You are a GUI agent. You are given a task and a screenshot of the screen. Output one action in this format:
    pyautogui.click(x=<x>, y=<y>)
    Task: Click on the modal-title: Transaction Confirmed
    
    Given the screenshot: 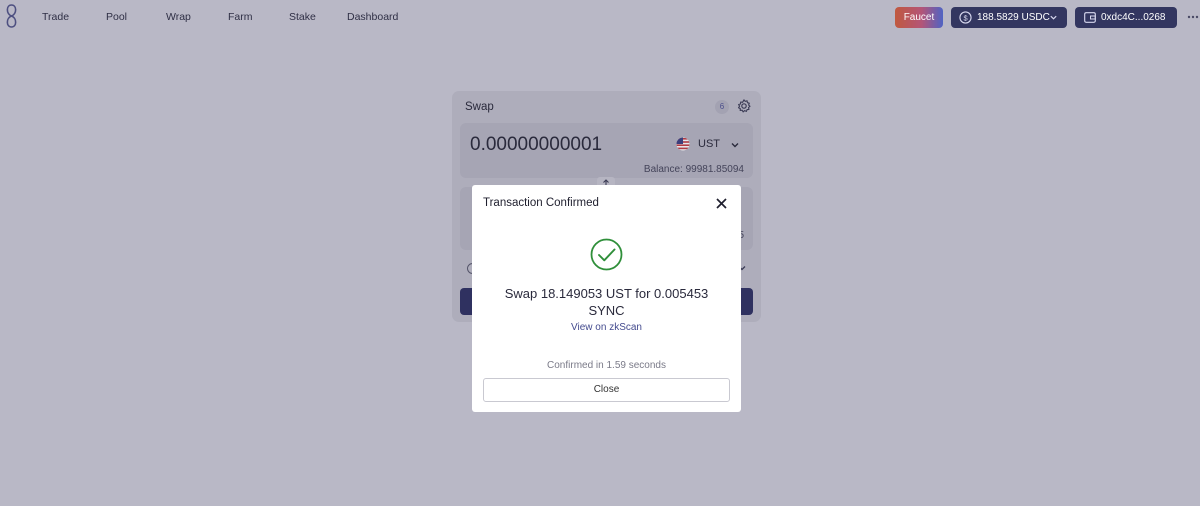 What is the action you would take?
    pyautogui.click(x=541, y=203)
    